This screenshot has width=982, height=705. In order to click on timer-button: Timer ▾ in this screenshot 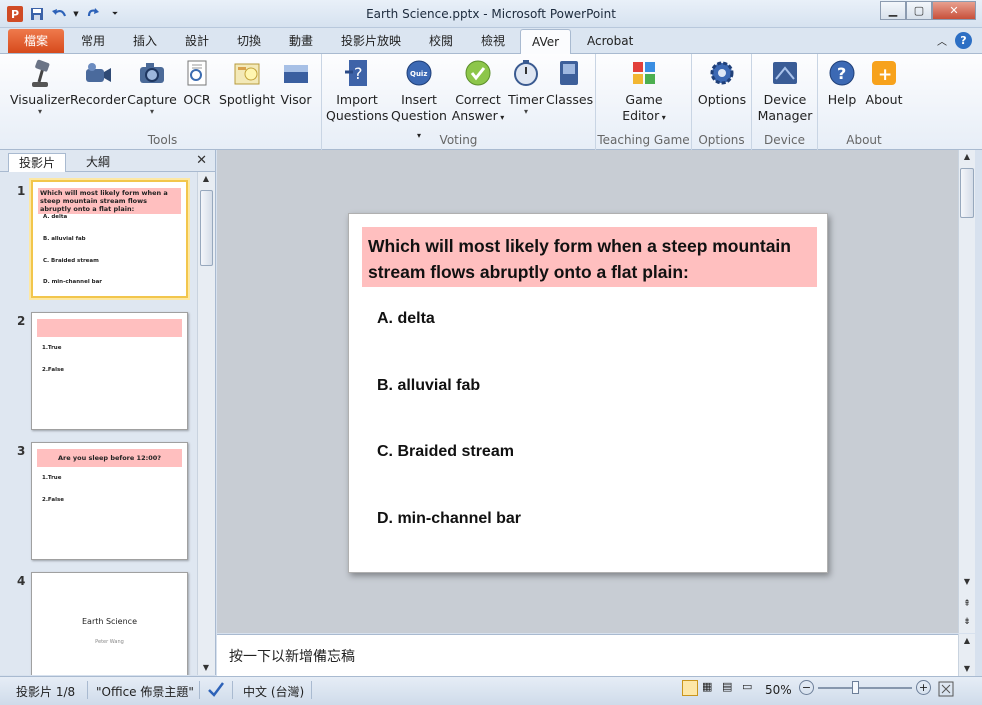, I will do `click(526, 87)`.